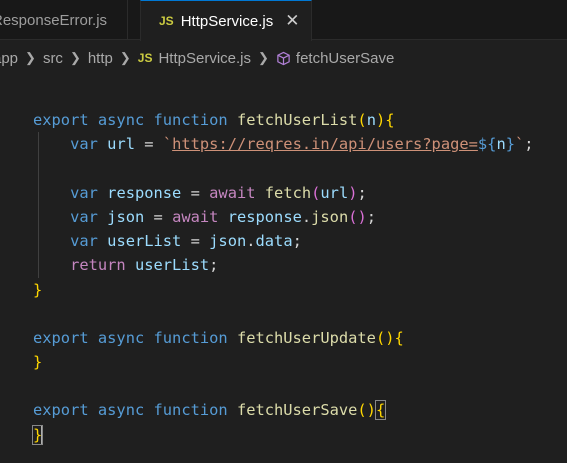 The image size is (567, 463). Describe the element at coordinates (297, 410) in the screenshot. I see `code-token: fetchUserSave` at that location.